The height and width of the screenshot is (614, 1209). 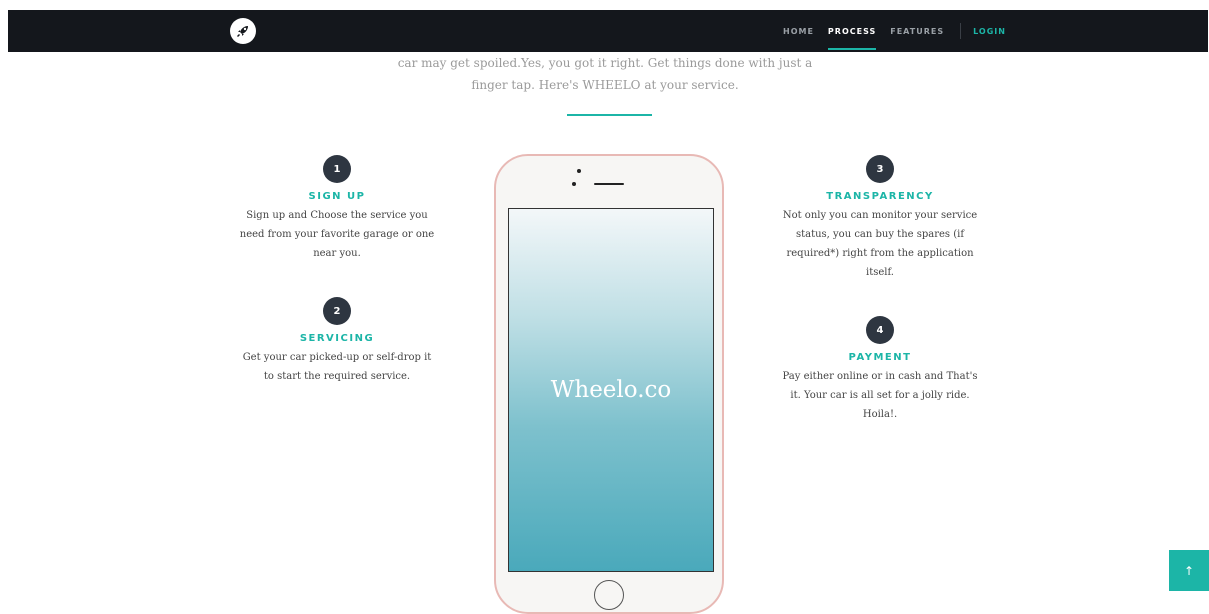 I want to click on step-title: SIGN UP, so click(x=337, y=196).